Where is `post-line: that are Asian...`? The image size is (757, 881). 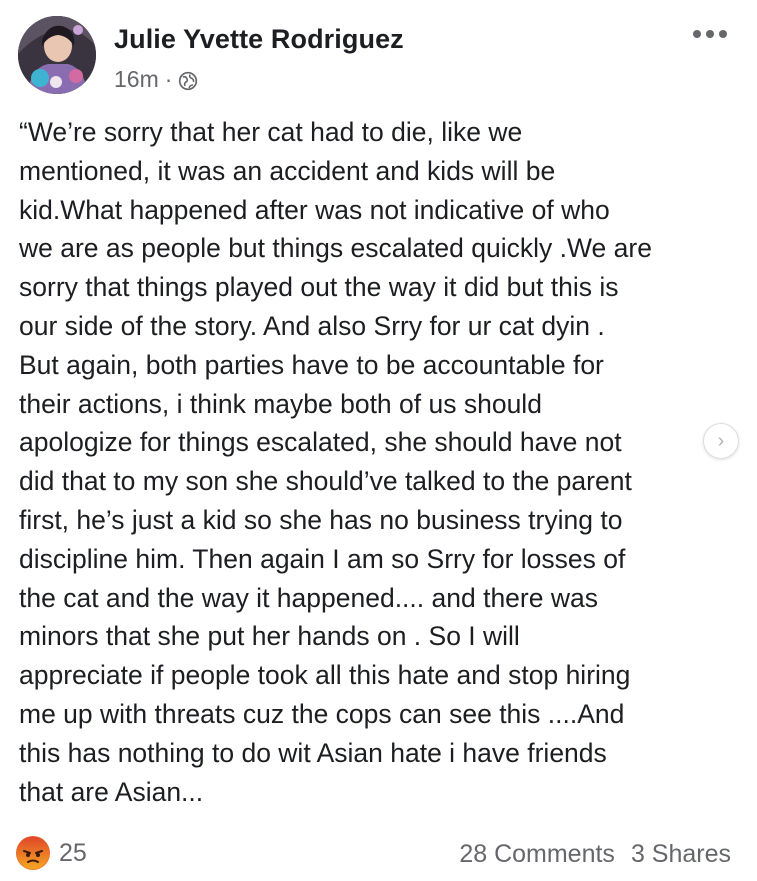
post-line: that are Asian... is located at coordinates (111, 791).